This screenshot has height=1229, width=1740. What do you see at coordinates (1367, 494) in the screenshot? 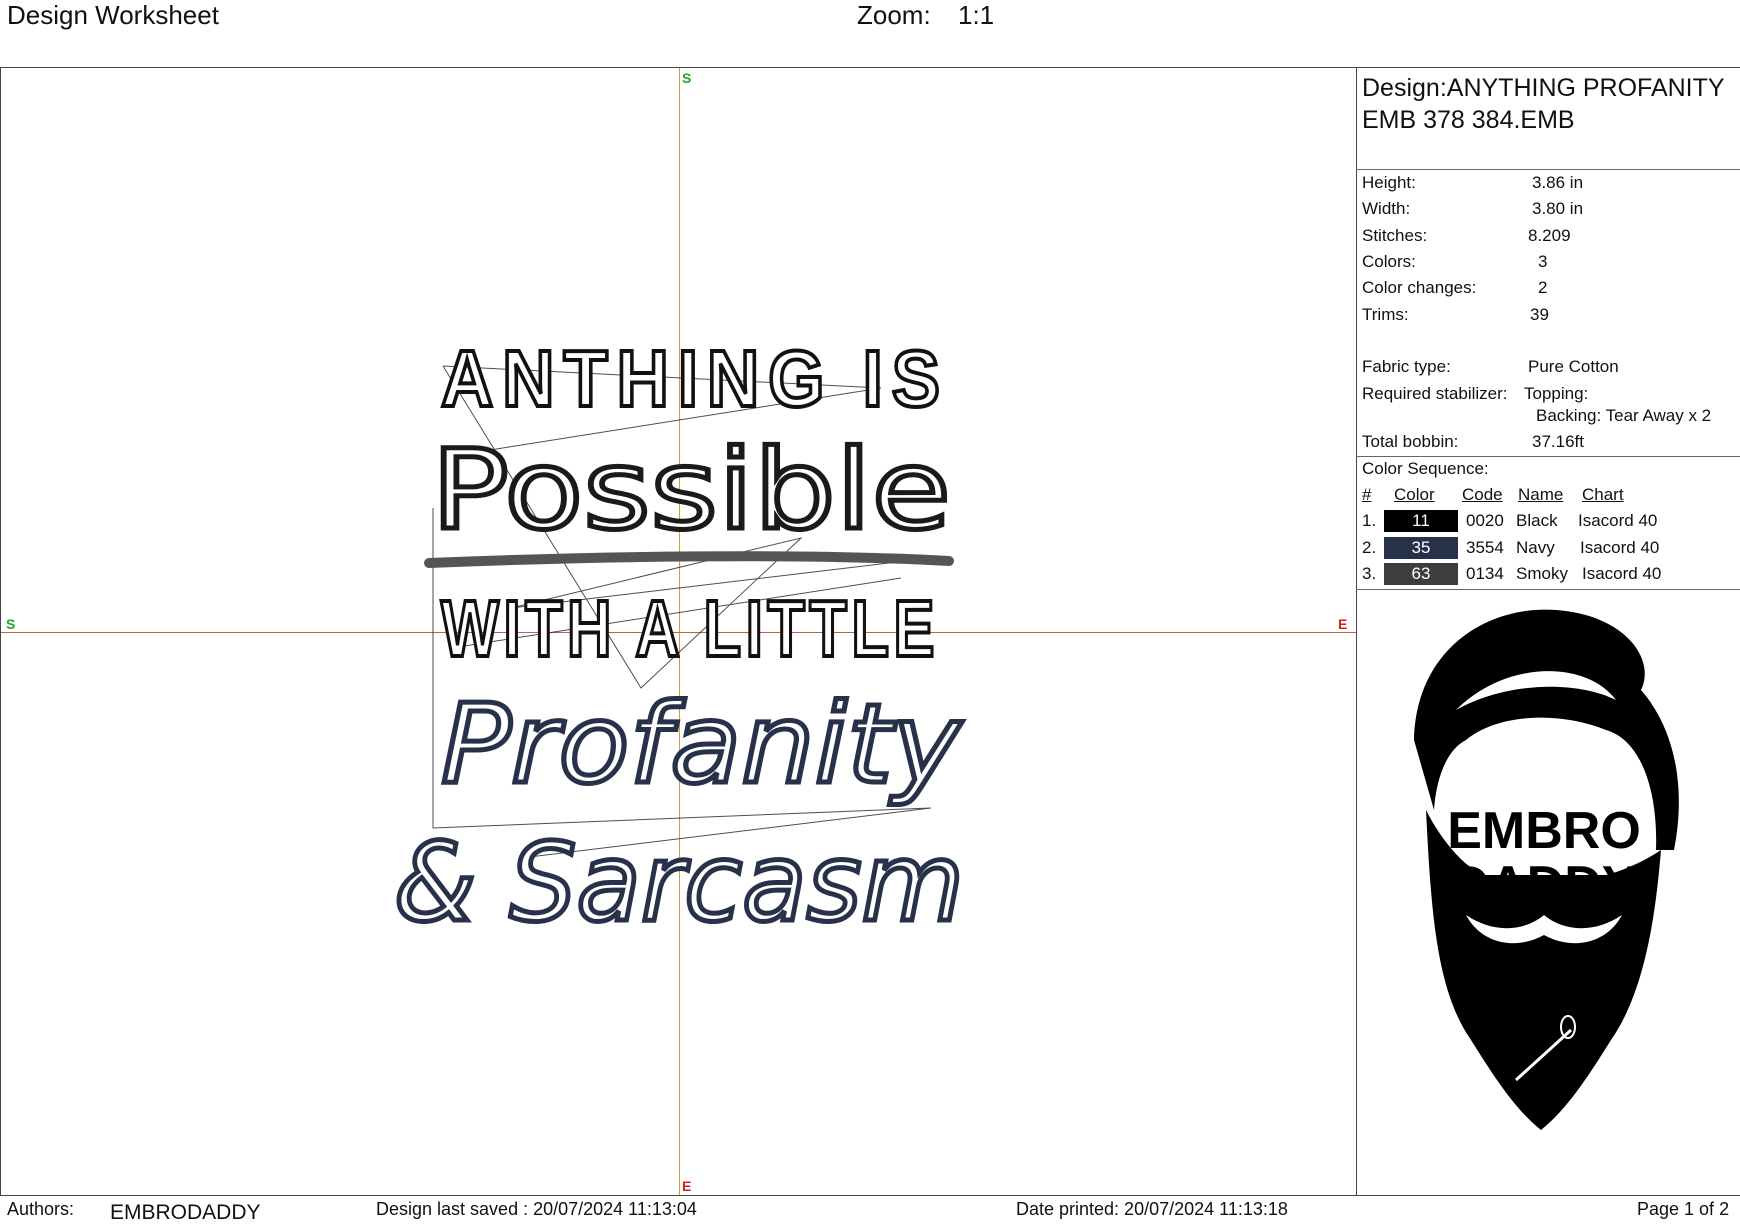
I see `col-number-header: #` at bounding box center [1367, 494].